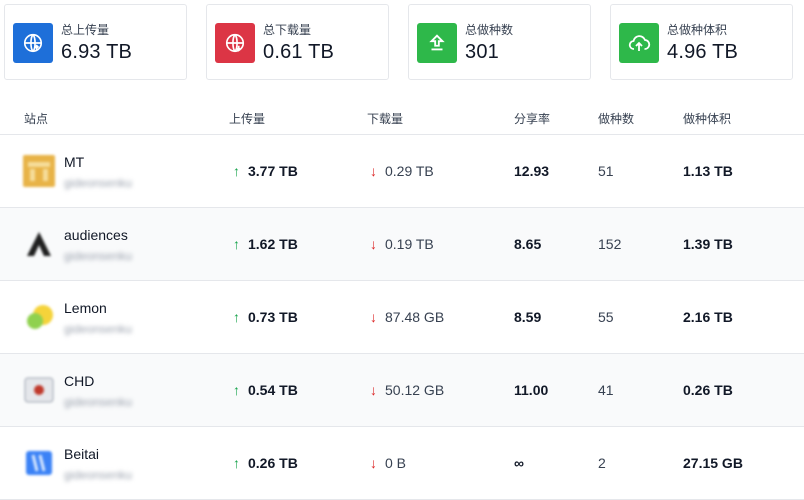 This screenshot has width=804, height=500. Describe the element at coordinates (713, 463) in the screenshot. I see `seed-size-value: 27.15 GB` at that location.